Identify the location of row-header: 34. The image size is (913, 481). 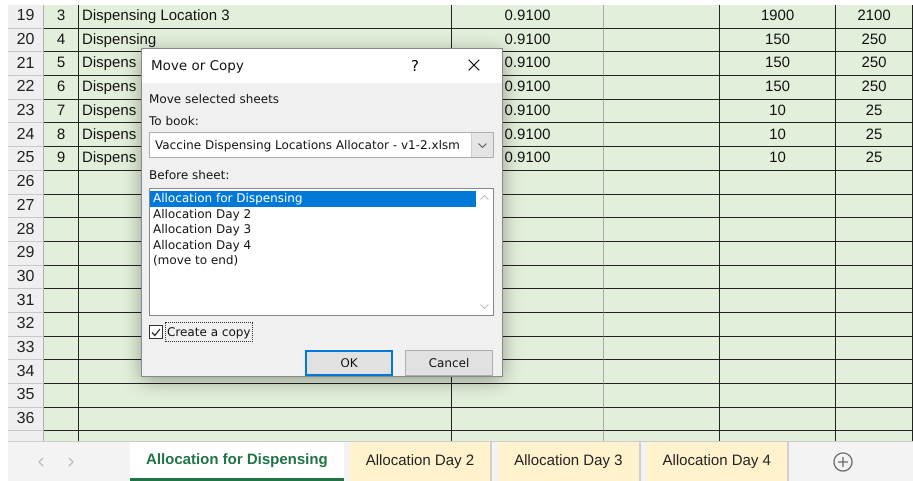
(26, 372).